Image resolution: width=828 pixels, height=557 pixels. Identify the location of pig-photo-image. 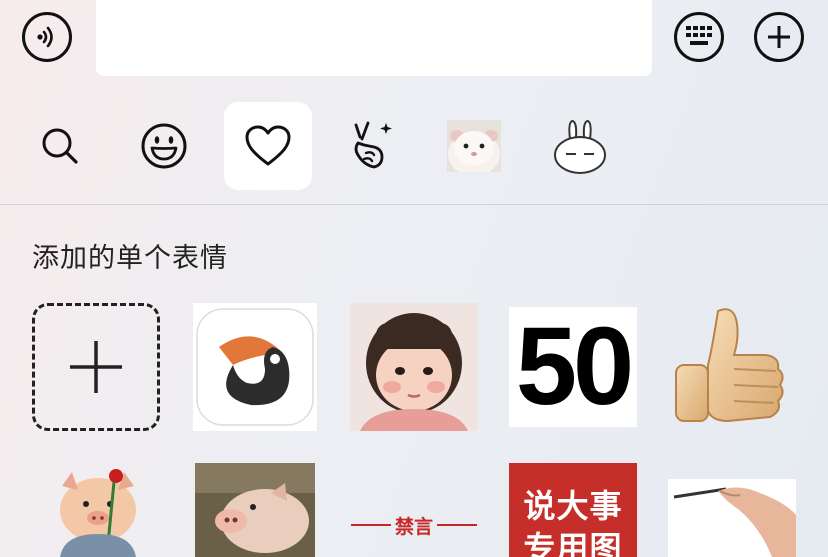
(255, 510).